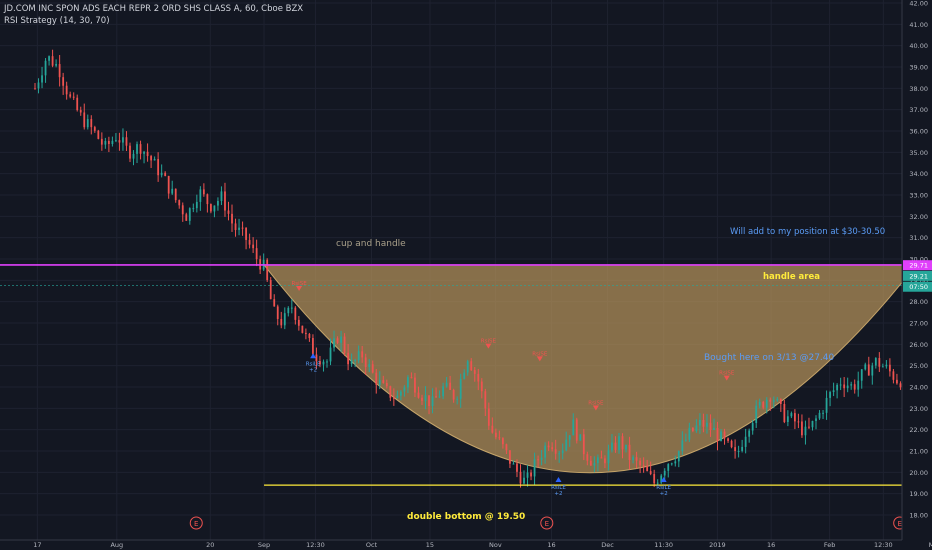 The width and height of the screenshot is (932, 550). What do you see at coordinates (37, 545) in the screenshot?
I see `time-tick-label: 17` at bounding box center [37, 545].